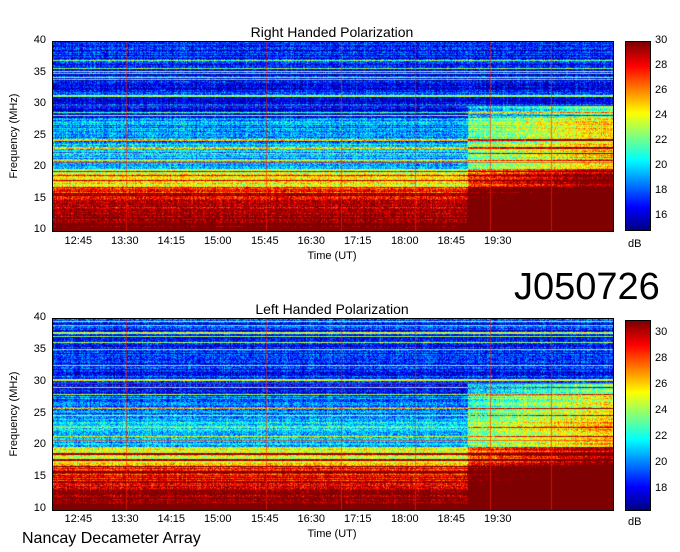 This screenshot has height=552, width=680. What do you see at coordinates (332, 32) in the screenshot?
I see `panel-title-right: Right Handed Polarization` at bounding box center [332, 32].